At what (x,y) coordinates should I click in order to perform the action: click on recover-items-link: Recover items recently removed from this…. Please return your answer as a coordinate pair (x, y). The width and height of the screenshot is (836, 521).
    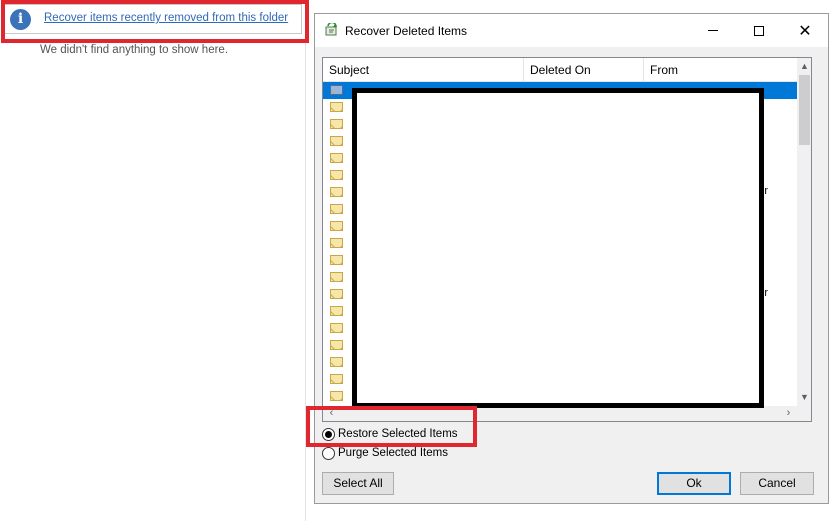
    Looking at the image, I should click on (166, 18).